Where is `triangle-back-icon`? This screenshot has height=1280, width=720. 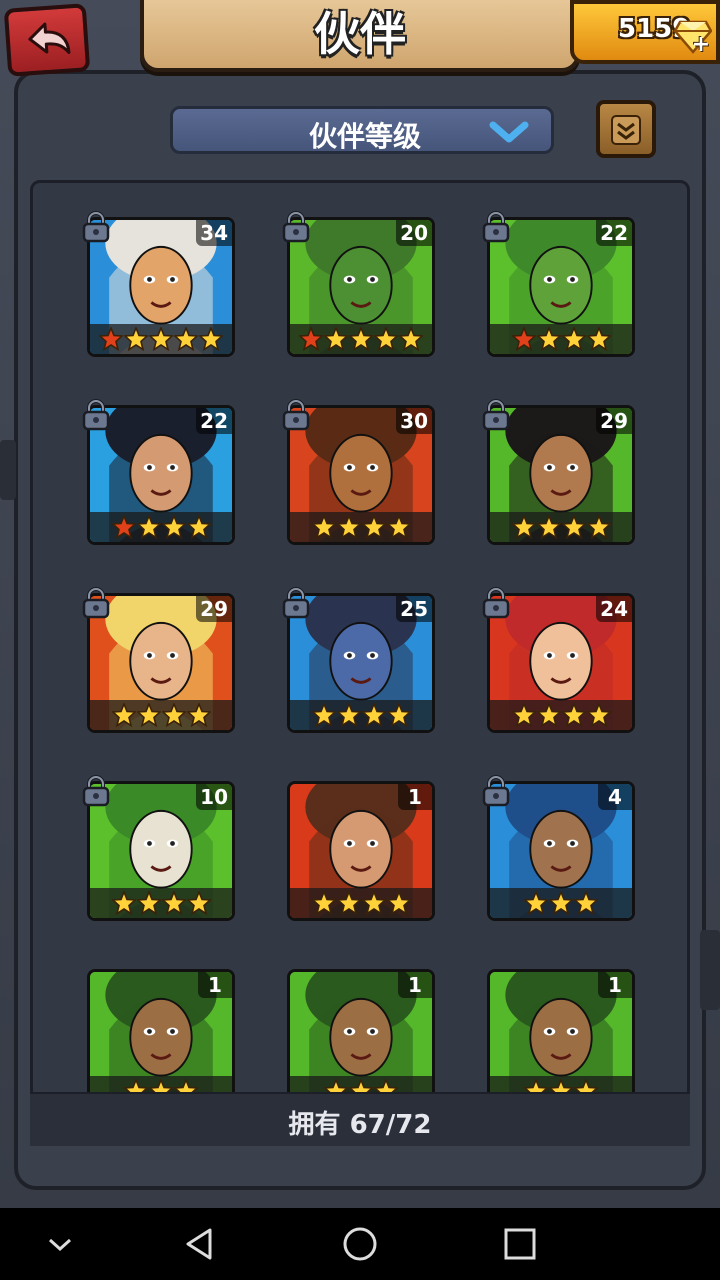 triangle-back-icon is located at coordinates (200, 1244).